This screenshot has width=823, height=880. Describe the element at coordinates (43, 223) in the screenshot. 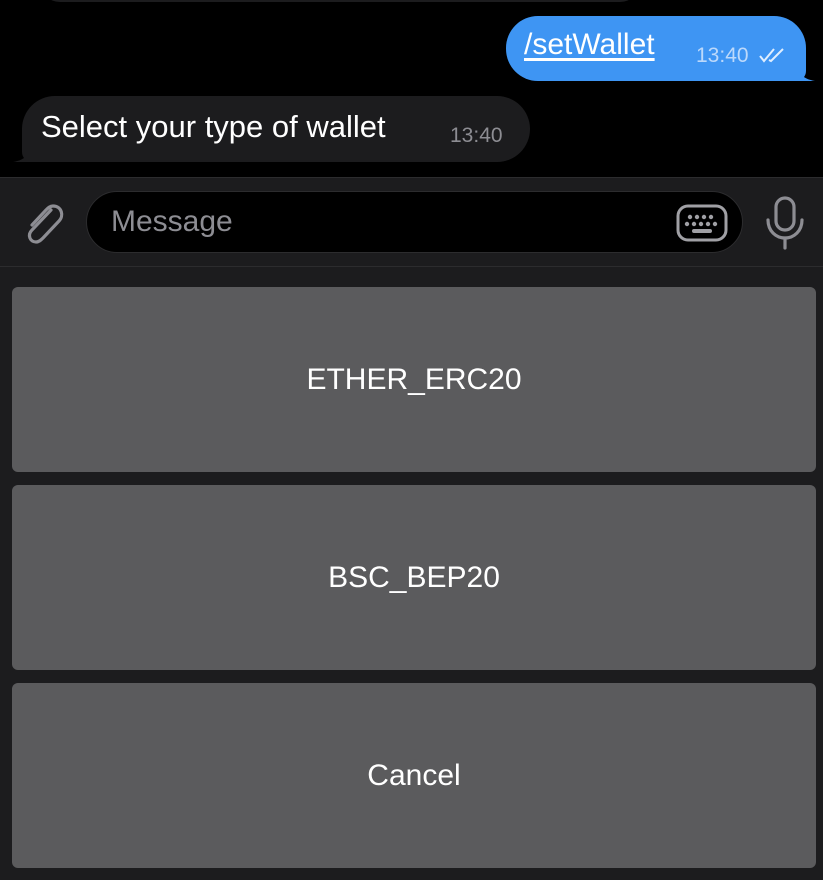

I see `paperclip-icon` at that location.